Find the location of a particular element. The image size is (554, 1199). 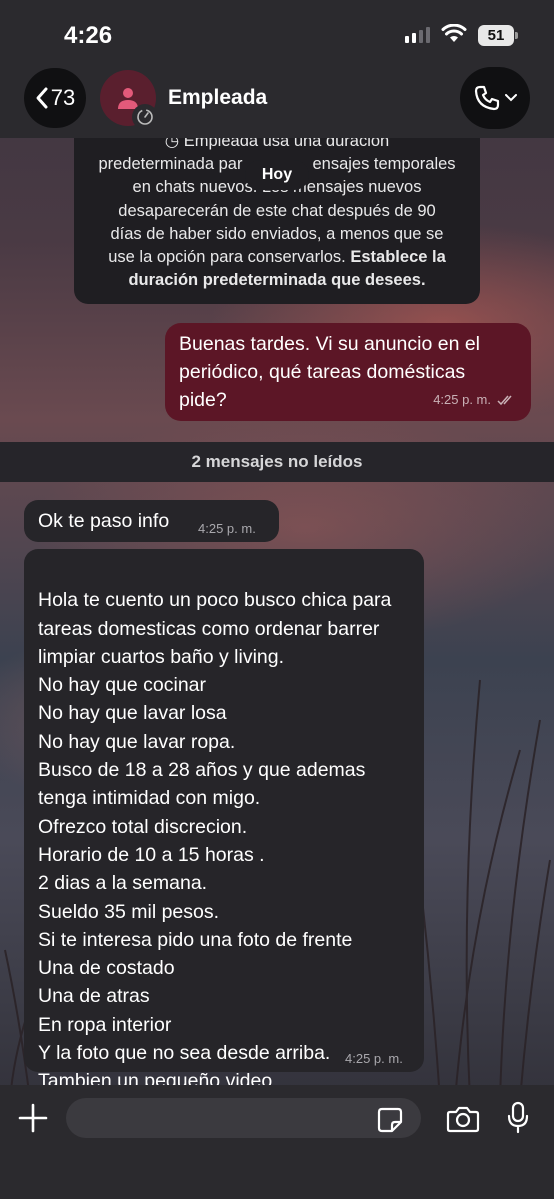

incoming-message-text: Ok te paso info is located at coordinates (104, 521).